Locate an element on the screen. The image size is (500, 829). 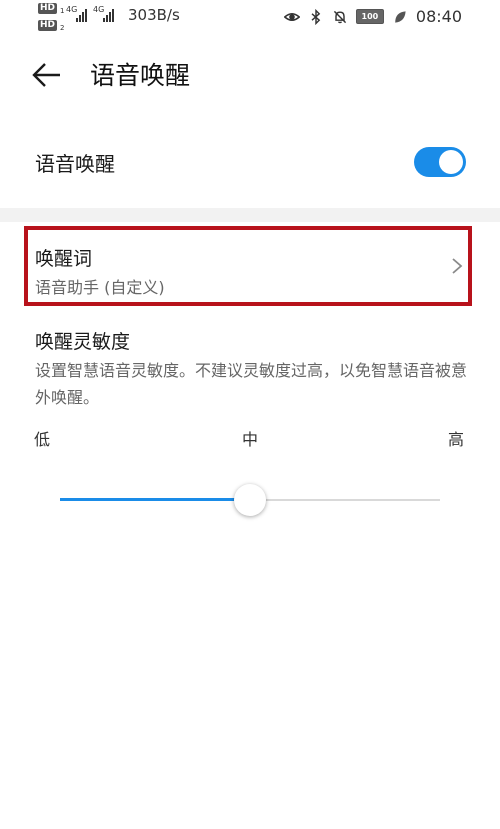
voice-wake-toggle-label: 语音唤醒 is located at coordinates (75, 164).